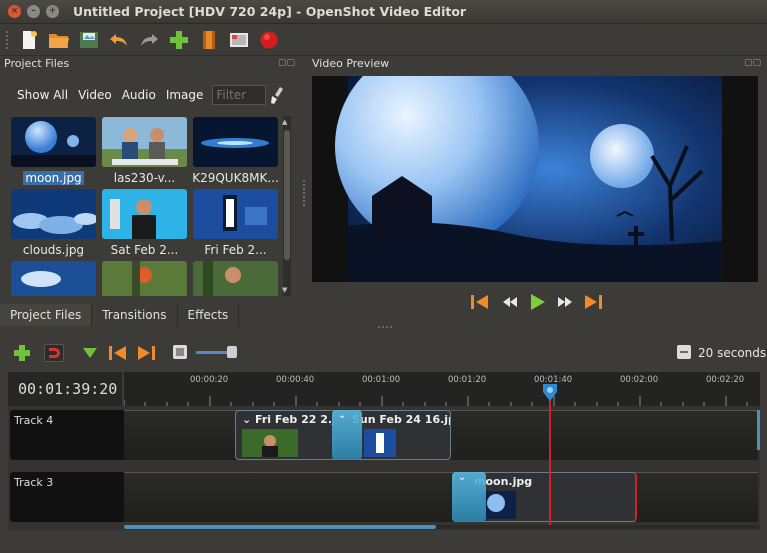 This screenshot has width=767, height=553. What do you see at coordinates (550, 459) in the screenshot?
I see `playhead-line` at bounding box center [550, 459].